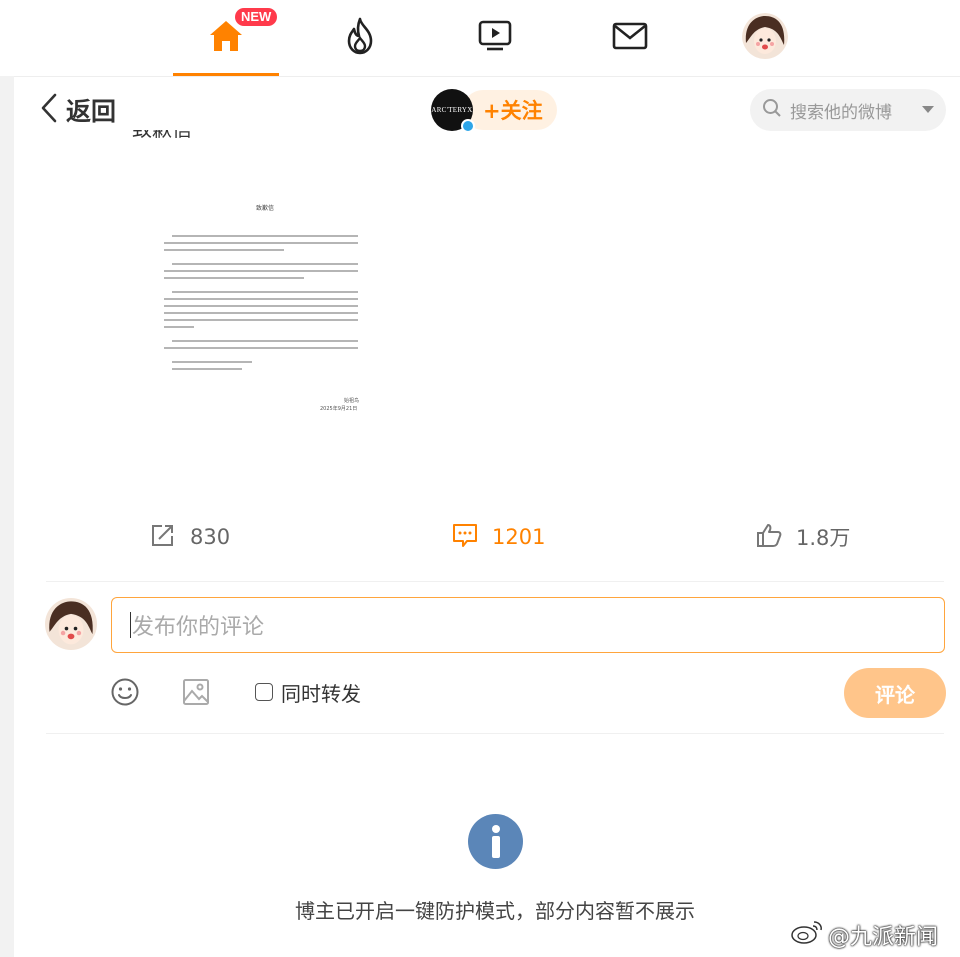 This screenshot has width=960, height=957. Describe the element at coordinates (495, 841) in the screenshot. I see `info-icon` at that location.